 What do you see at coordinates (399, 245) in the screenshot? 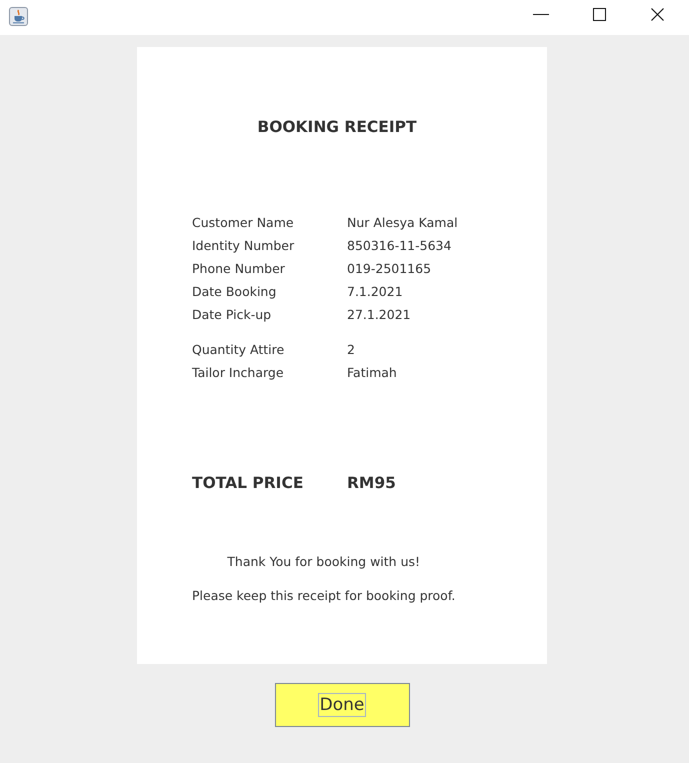
I see `field-value: 850316-11-5634` at bounding box center [399, 245].